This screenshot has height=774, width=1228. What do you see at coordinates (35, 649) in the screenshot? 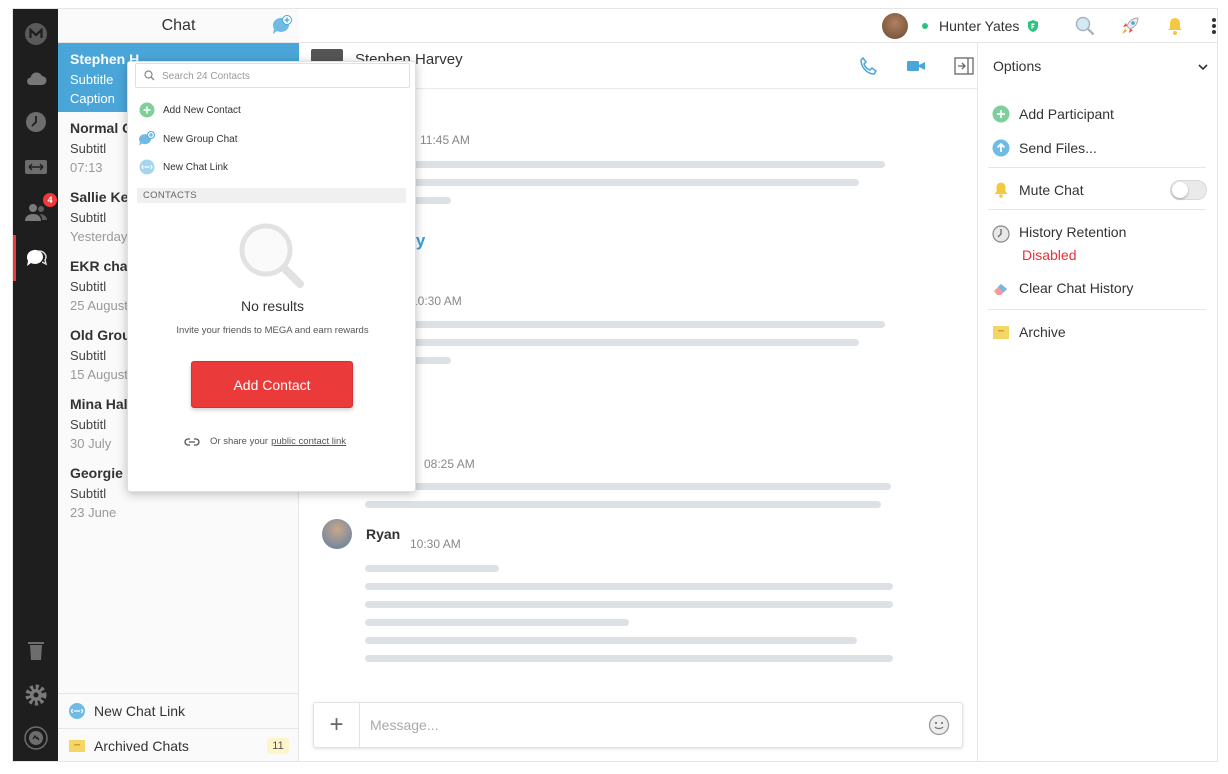
I see `rubbish-bin-icon` at bounding box center [35, 649].